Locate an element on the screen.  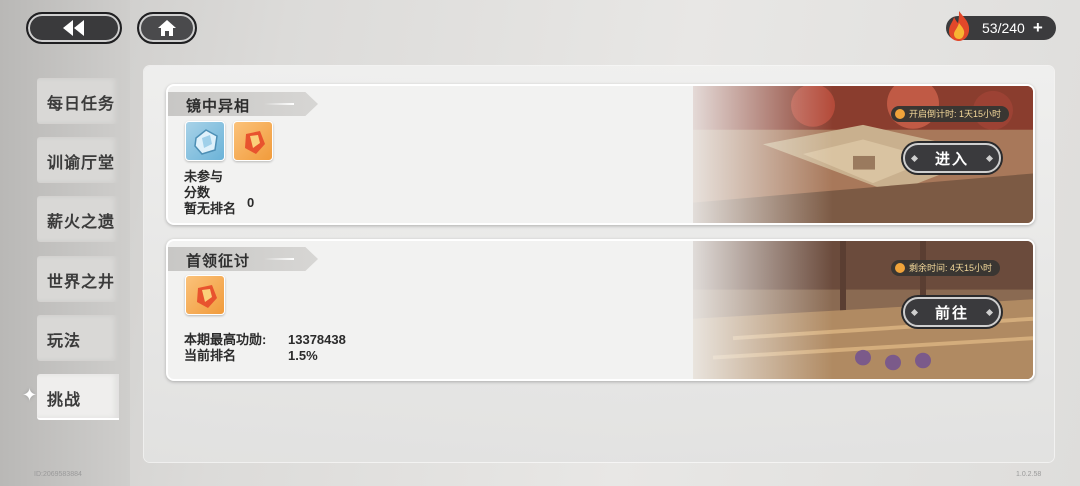
back-button is located at coordinates (74, 28).